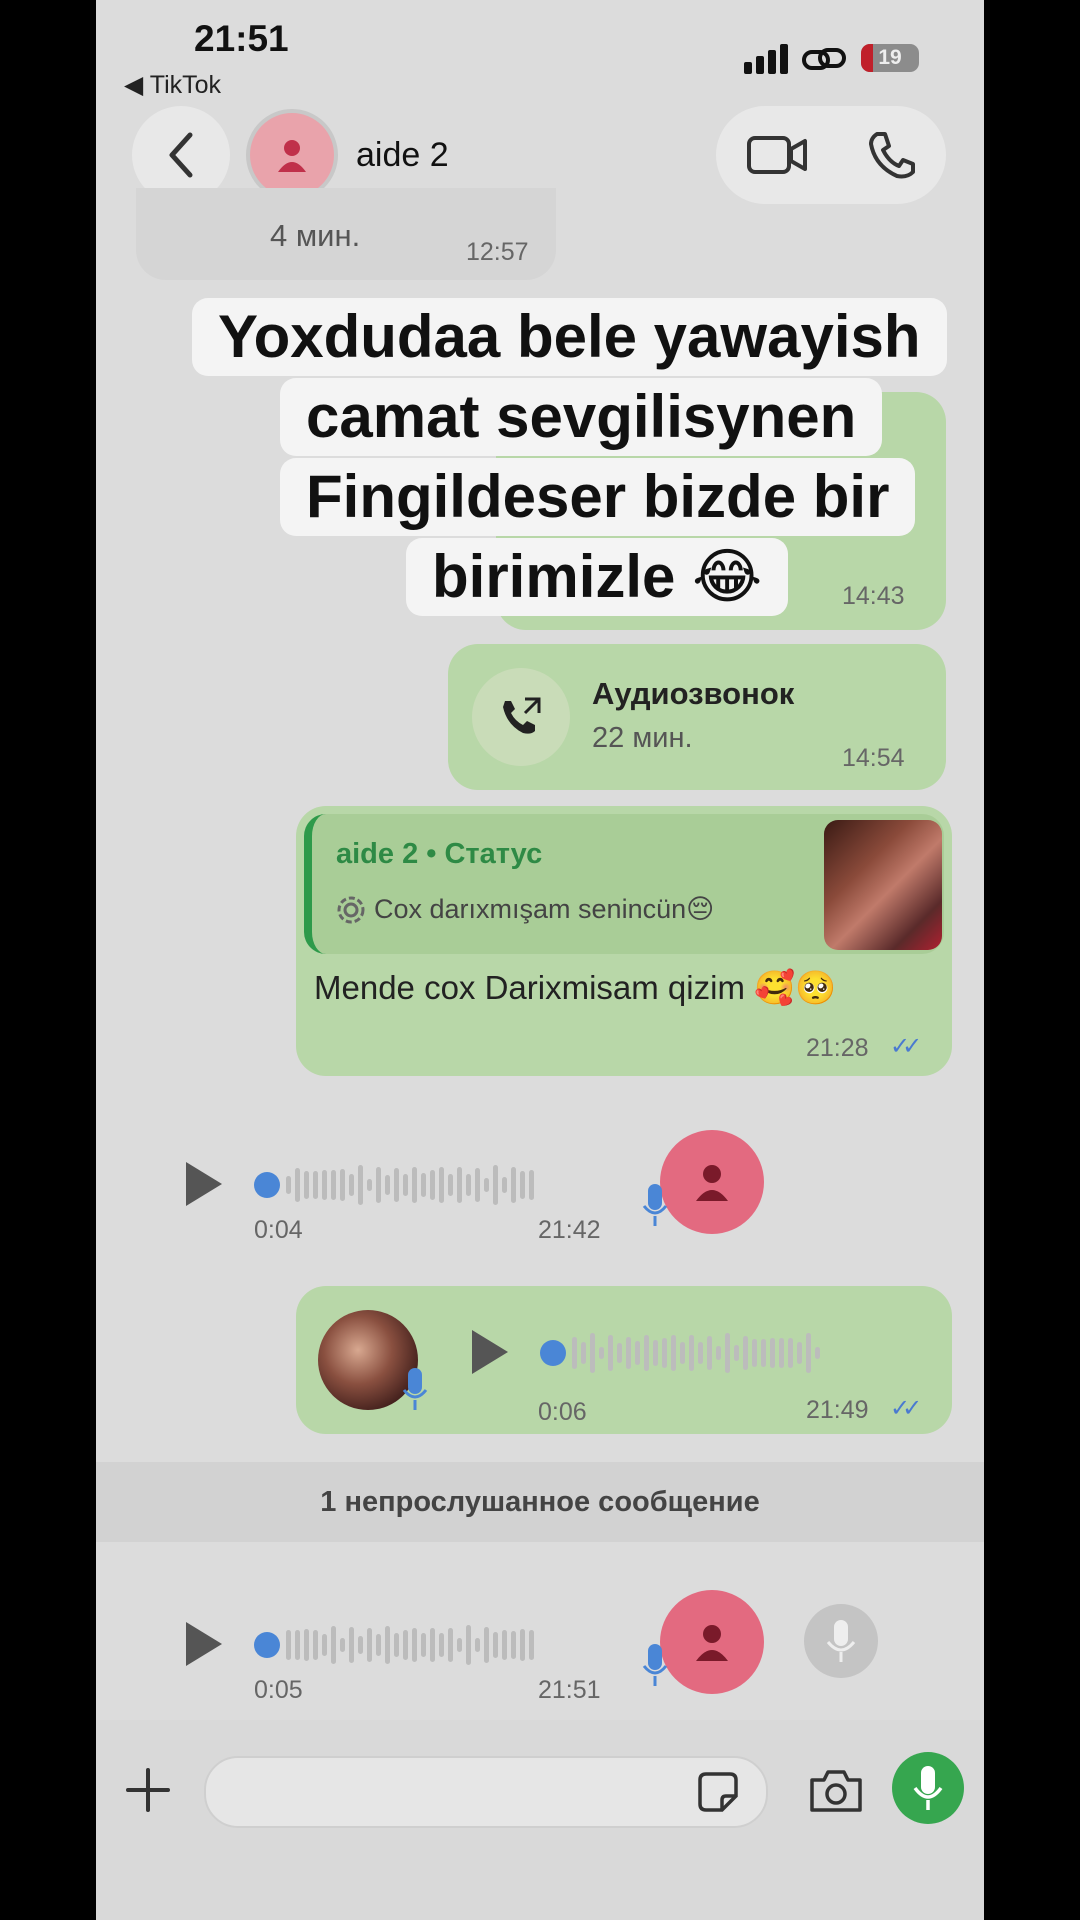 This screenshot has height=1920, width=1080. I want to click on record-voice-button, so click(928, 1788).